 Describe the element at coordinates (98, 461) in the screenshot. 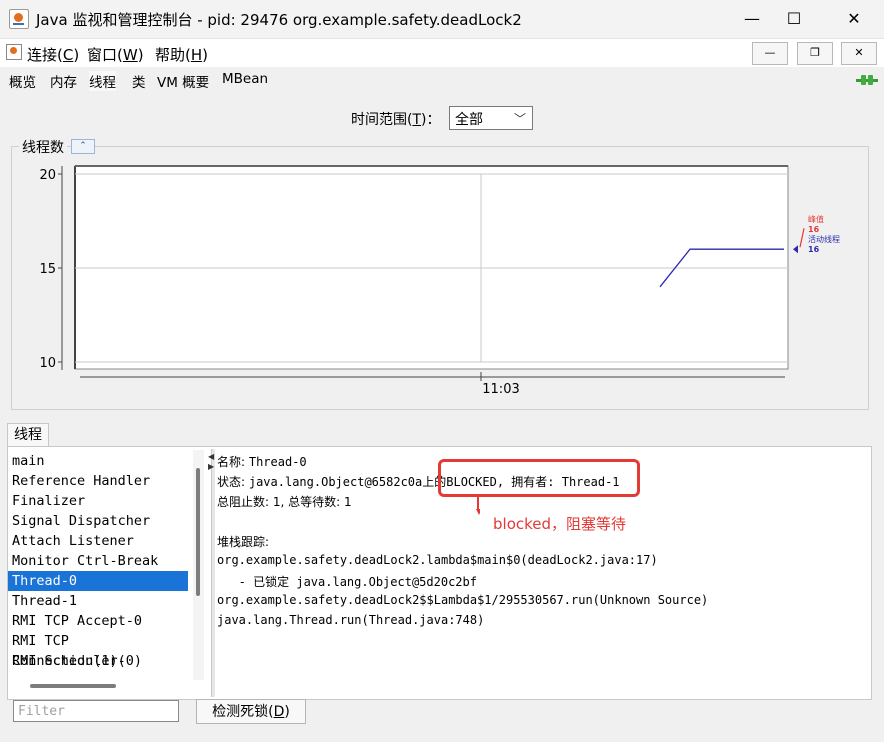

I see `thread-list-item: main` at that location.